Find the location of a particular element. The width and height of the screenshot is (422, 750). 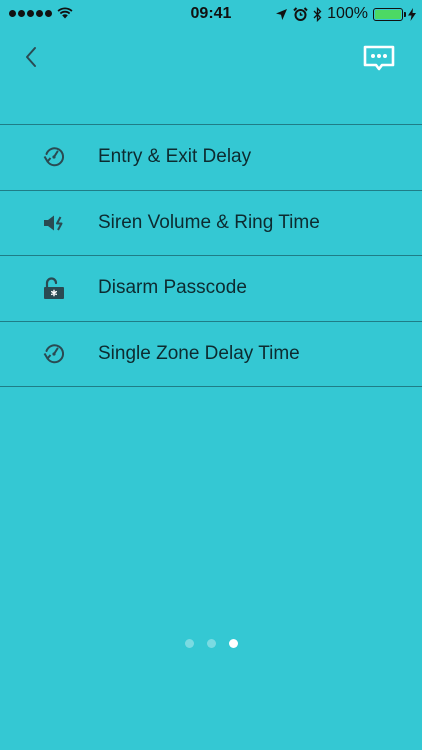

menu-item-single-zone-delay: Single Zone Delay Time is located at coordinates (211, 354).